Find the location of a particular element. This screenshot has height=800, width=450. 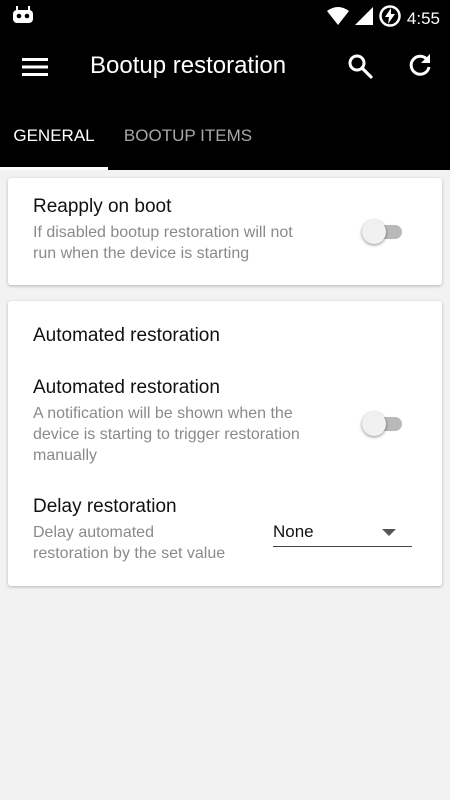

wifi-icon is located at coordinates (337, 18).